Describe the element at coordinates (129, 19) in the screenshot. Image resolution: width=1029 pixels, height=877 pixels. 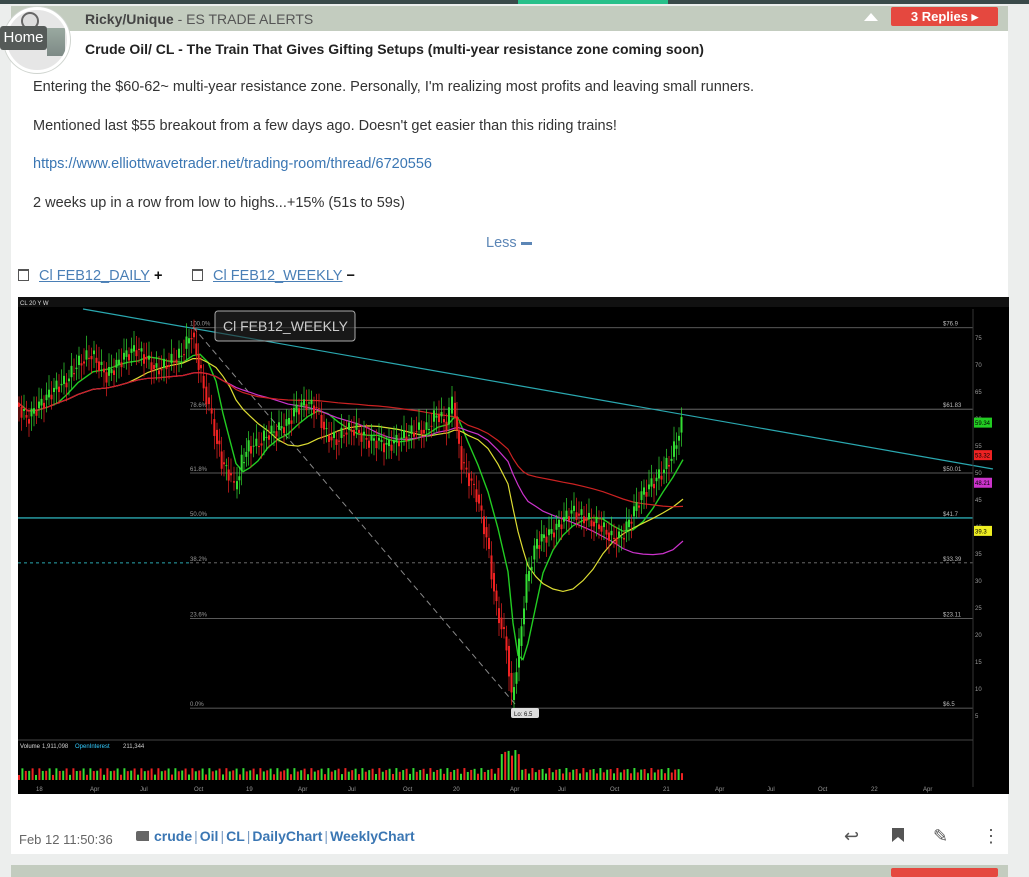
I see `author-name: Ricky/Unique` at that location.